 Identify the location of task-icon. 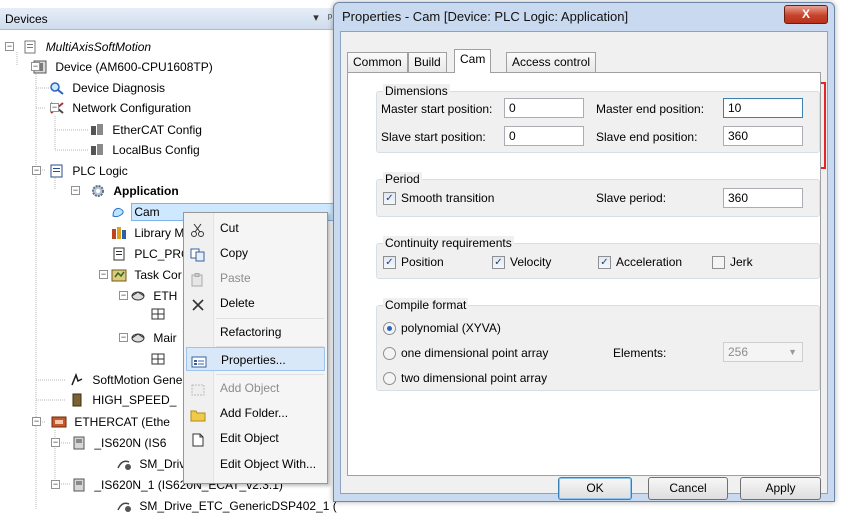
(138, 338).